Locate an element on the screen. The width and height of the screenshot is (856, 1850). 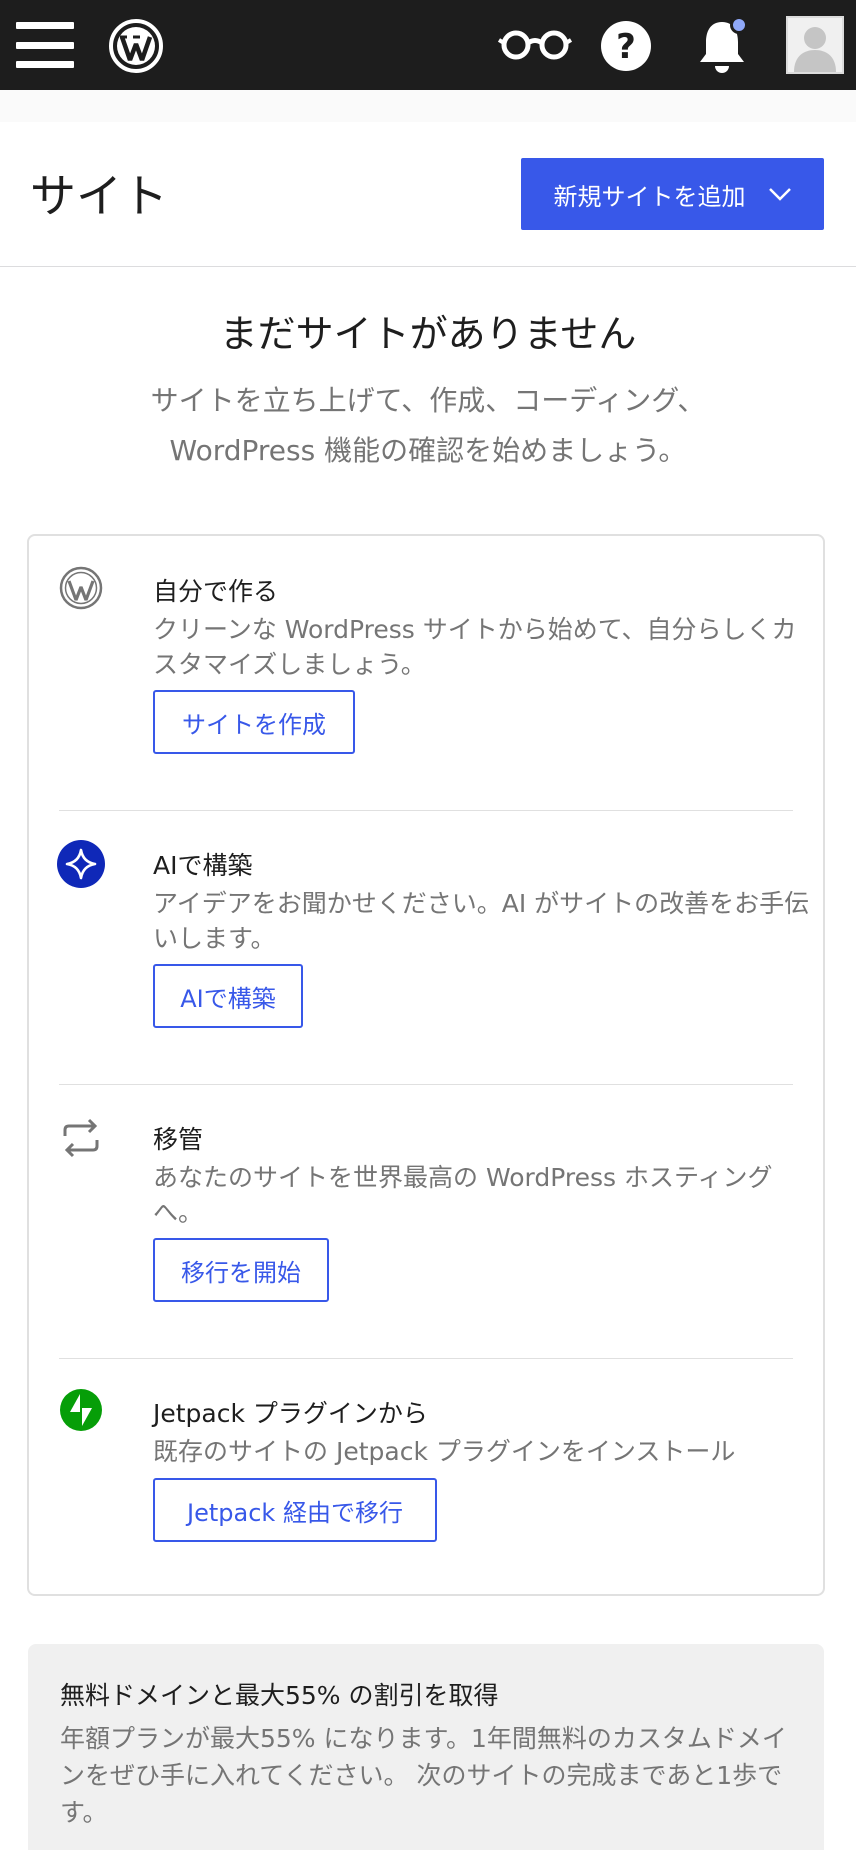
option-title: Jetpack プラグインから is located at coordinates (290, 1413).